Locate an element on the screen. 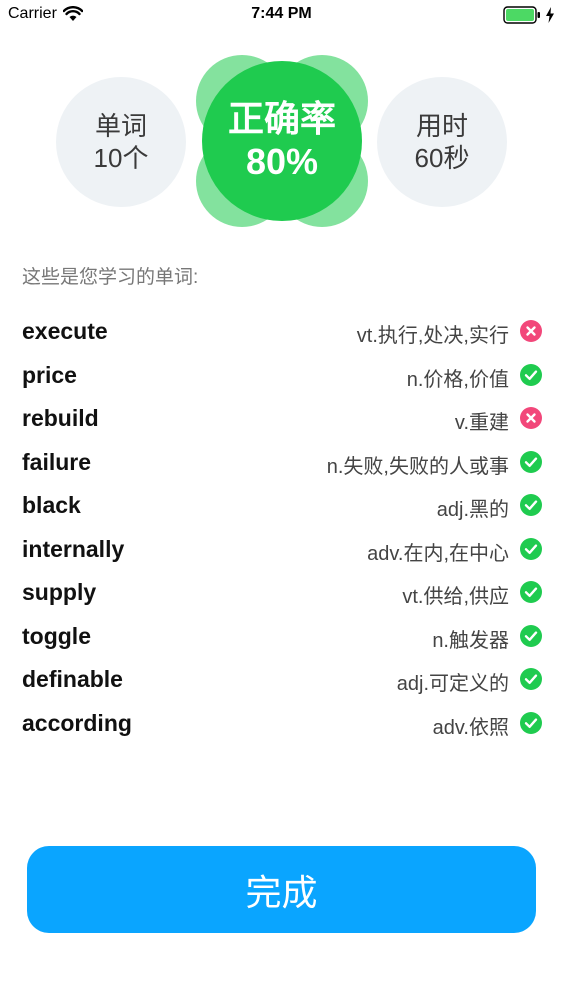  status-bar: Carrier 7:44 PM is located at coordinates (281, 15).